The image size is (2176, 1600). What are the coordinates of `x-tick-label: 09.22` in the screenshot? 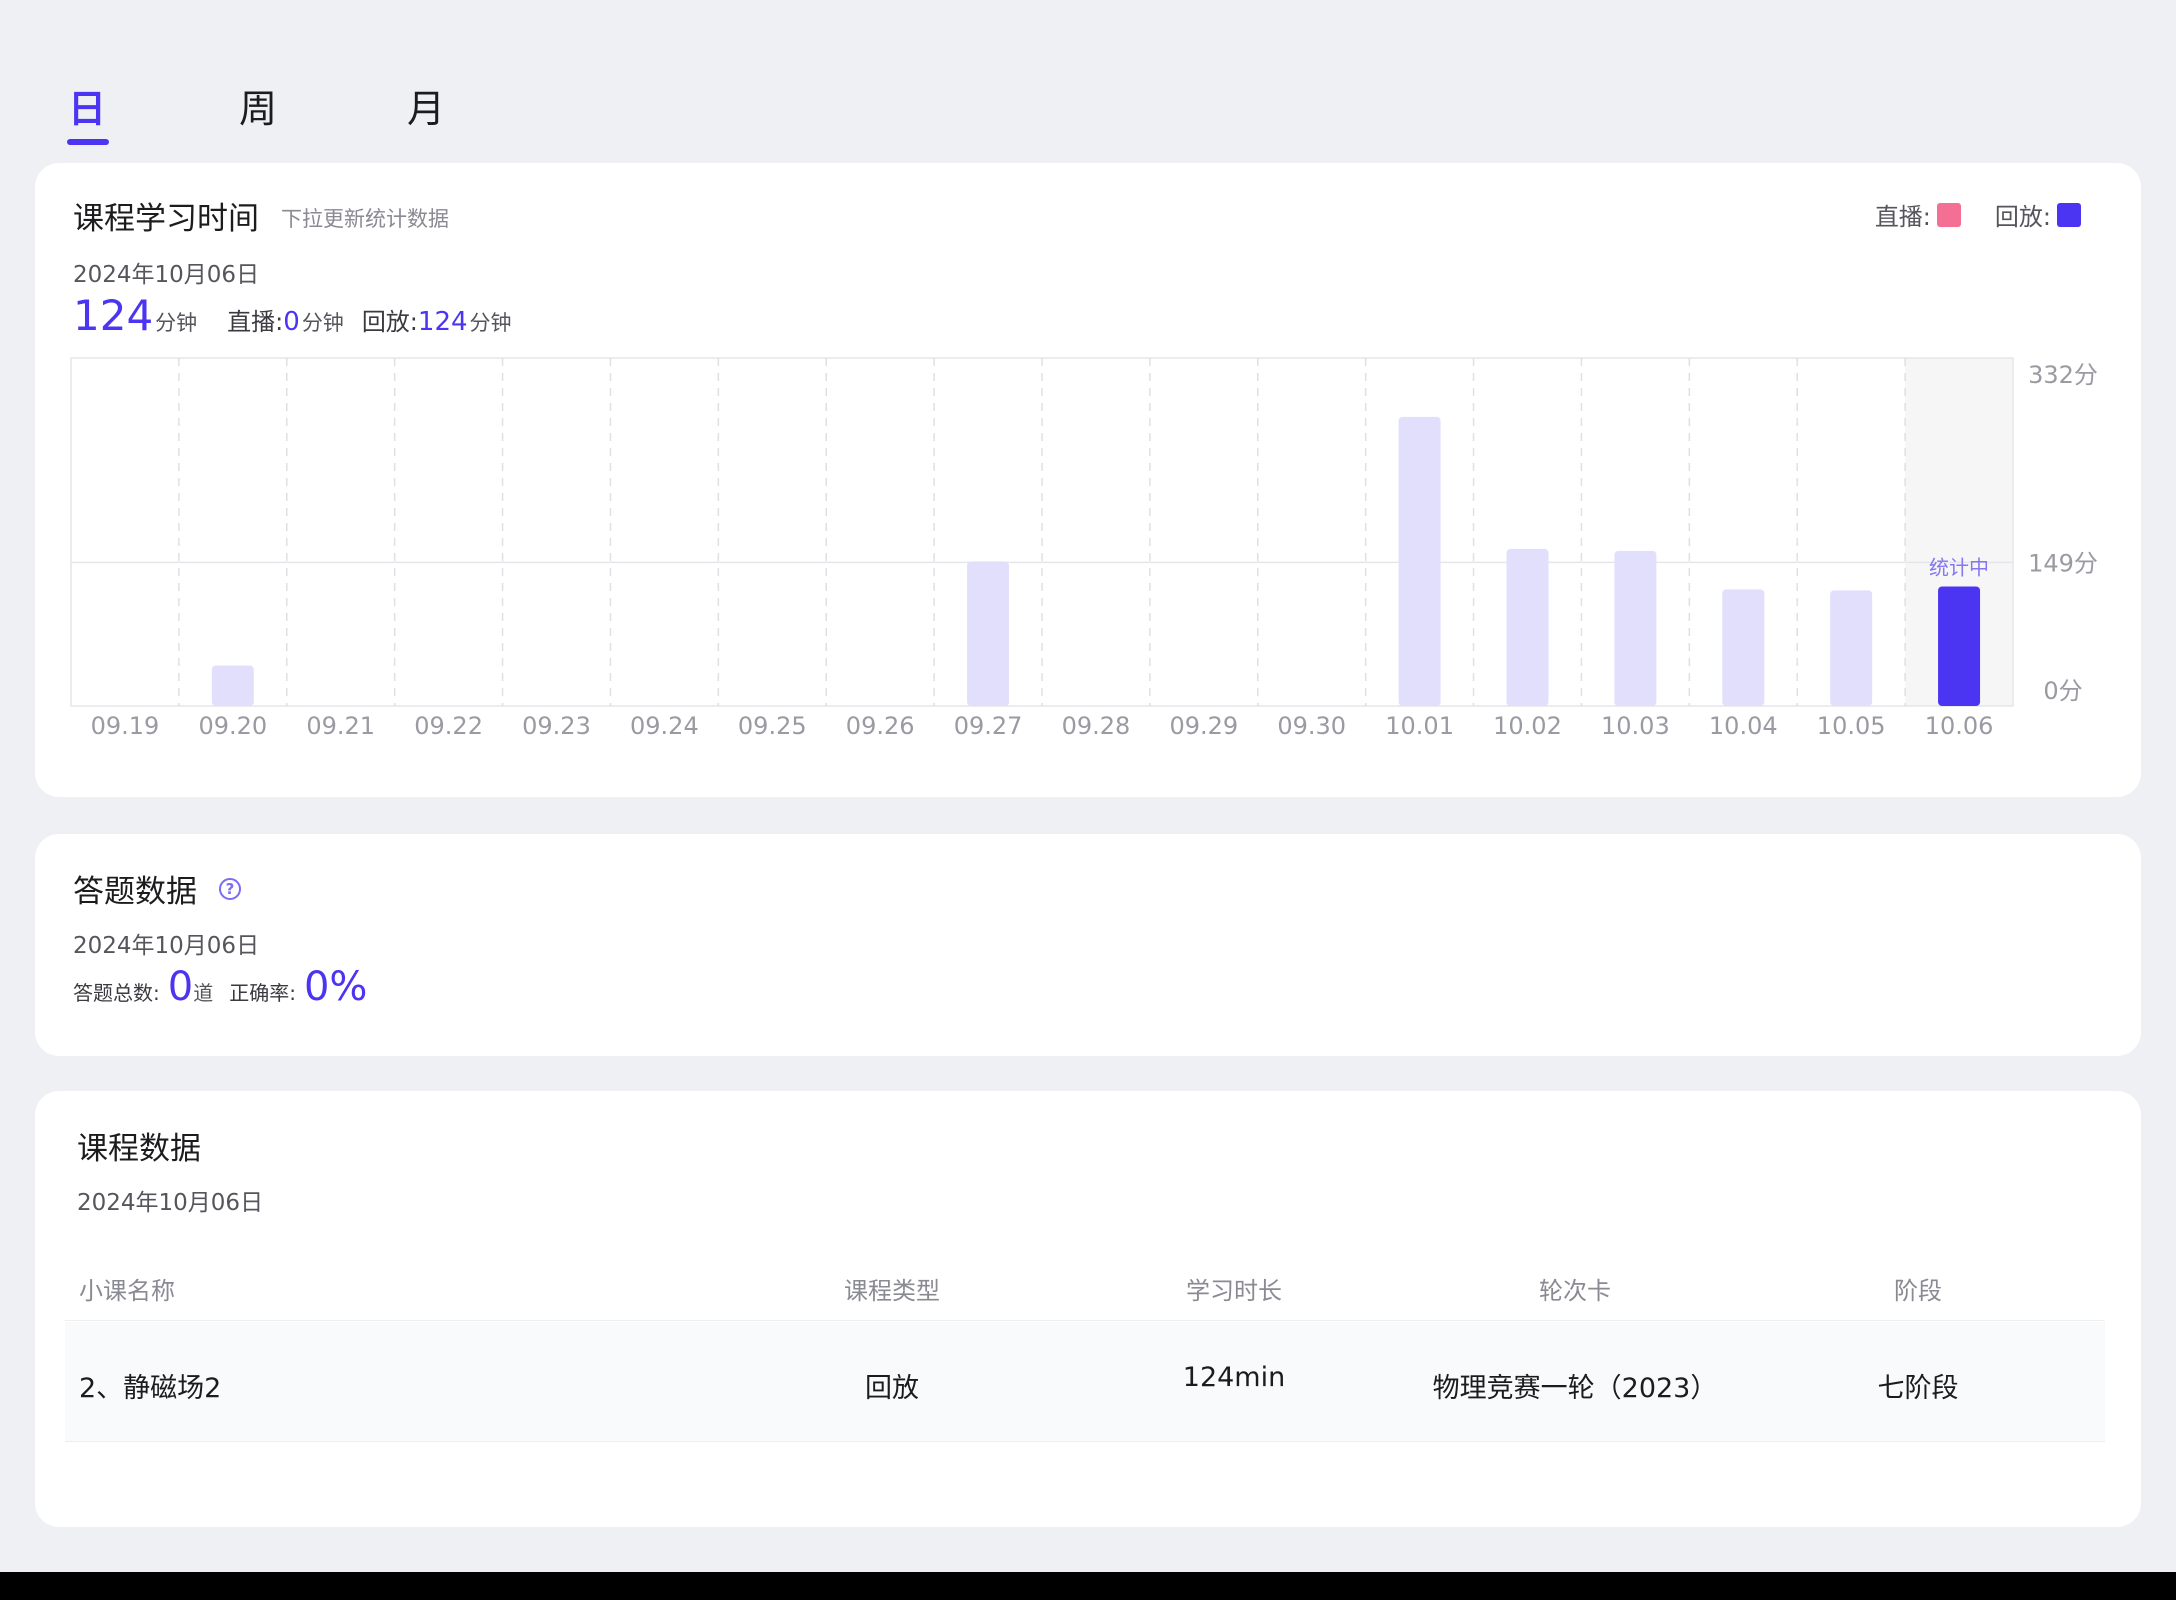 It's located at (448, 726).